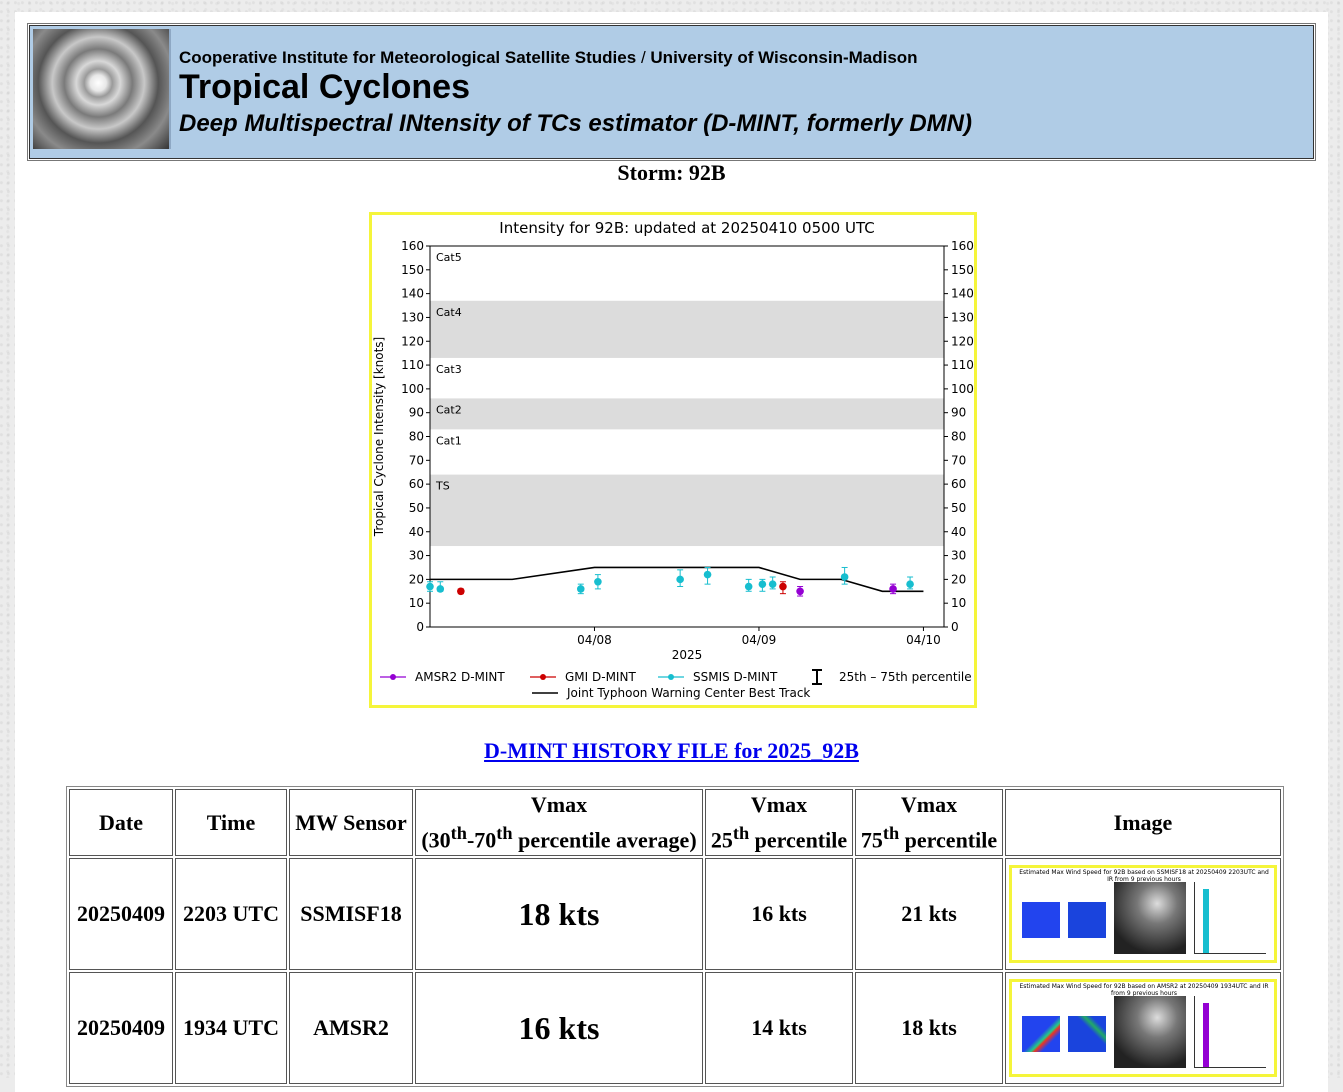 The width and height of the screenshot is (1343, 1092). What do you see at coordinates (504, 833) in the screenshot?
I see `vmax-sup-2: th` at bounding box center [504, 833].